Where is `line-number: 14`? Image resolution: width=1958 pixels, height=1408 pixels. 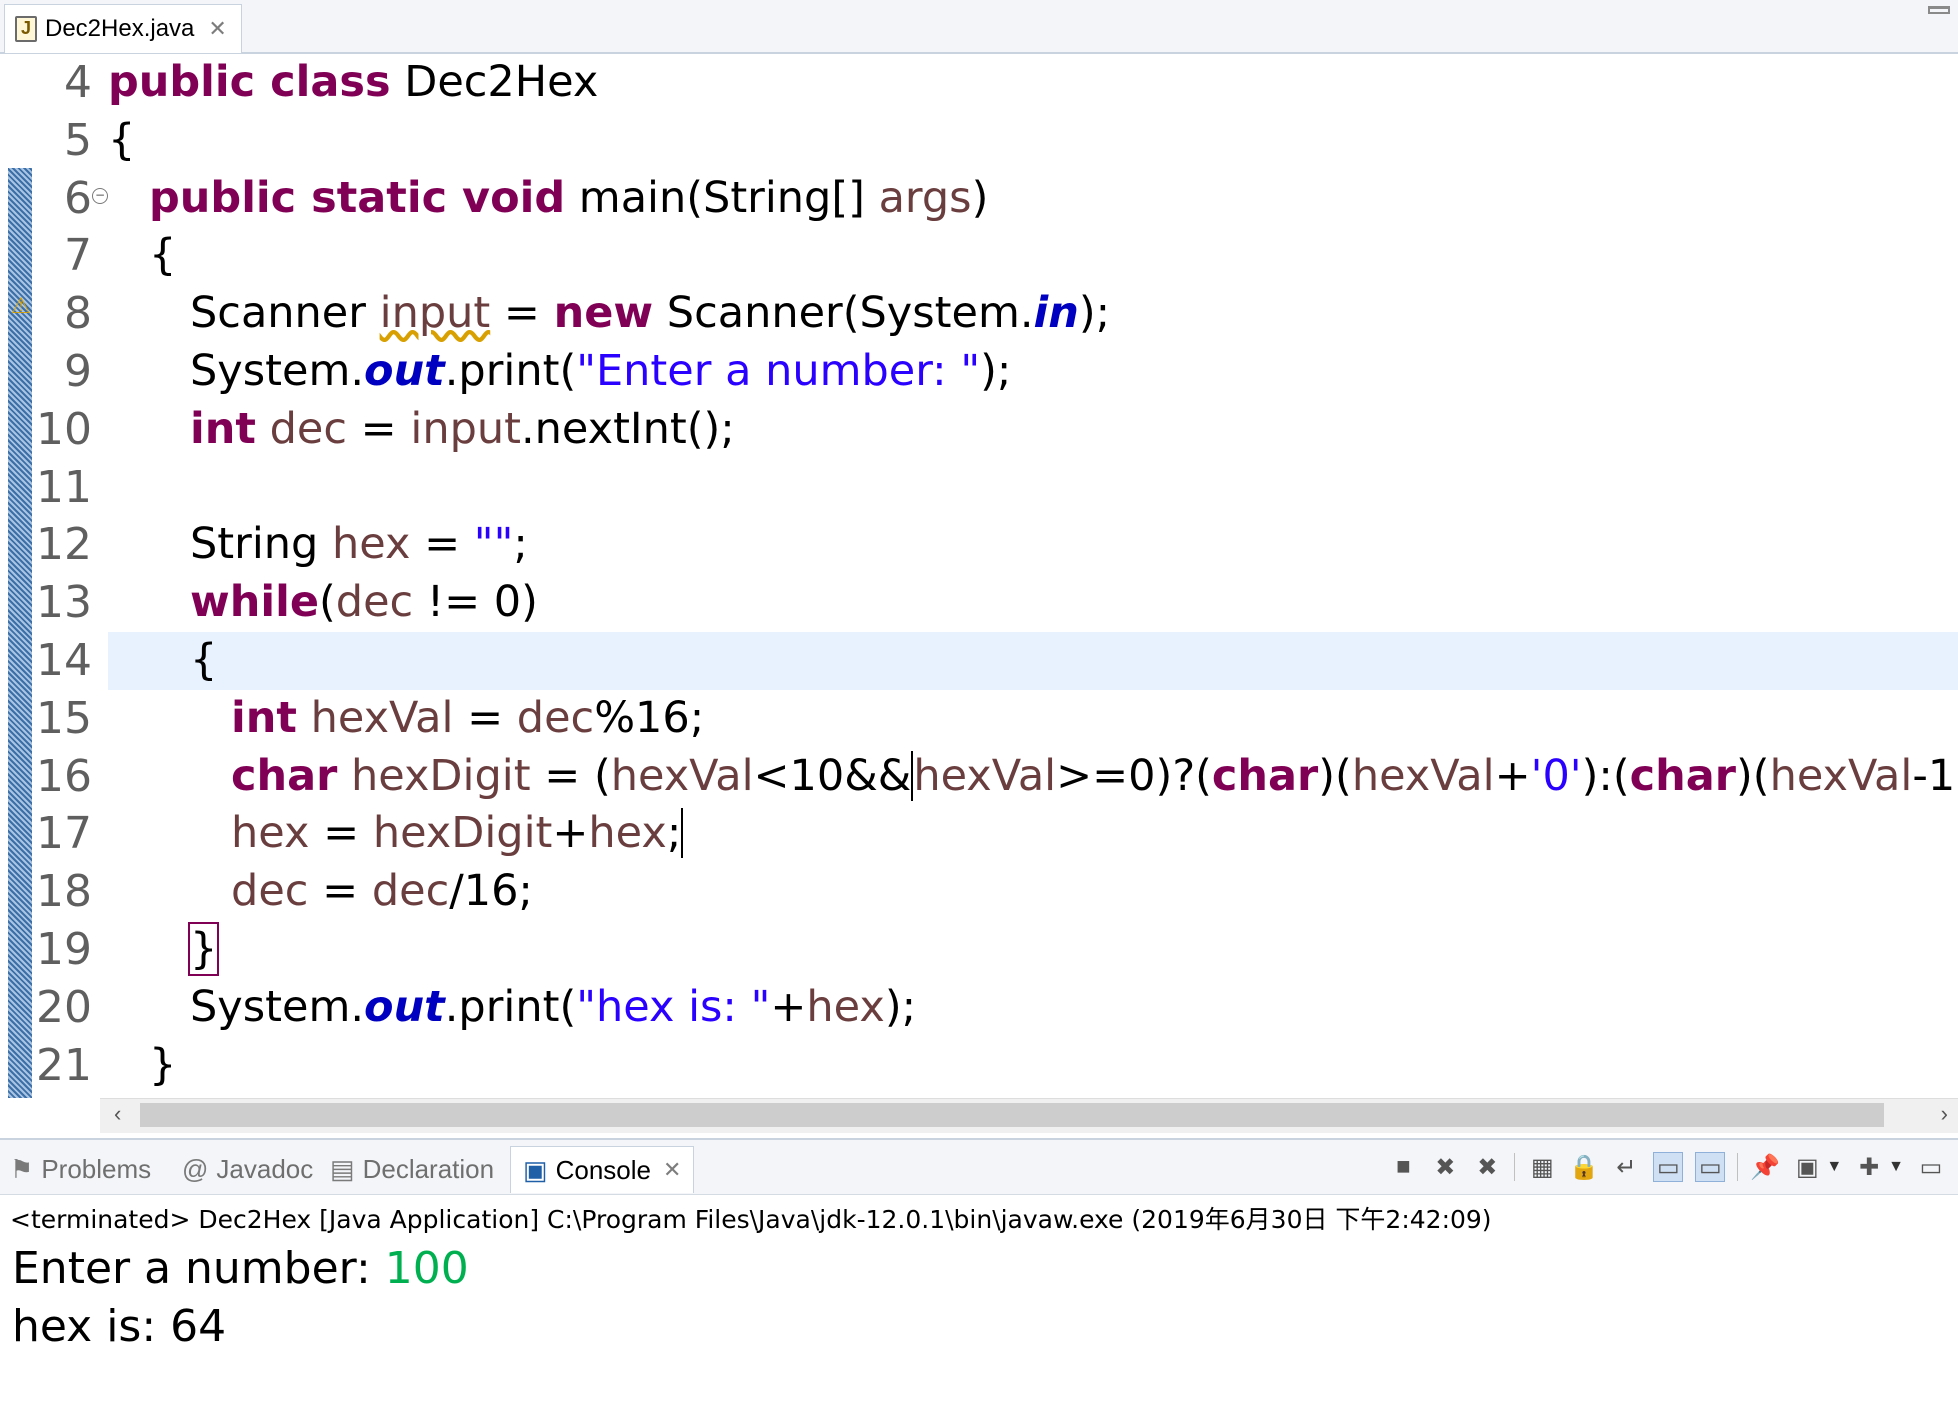
line-number: 14 is located at coordinates (64, 660).